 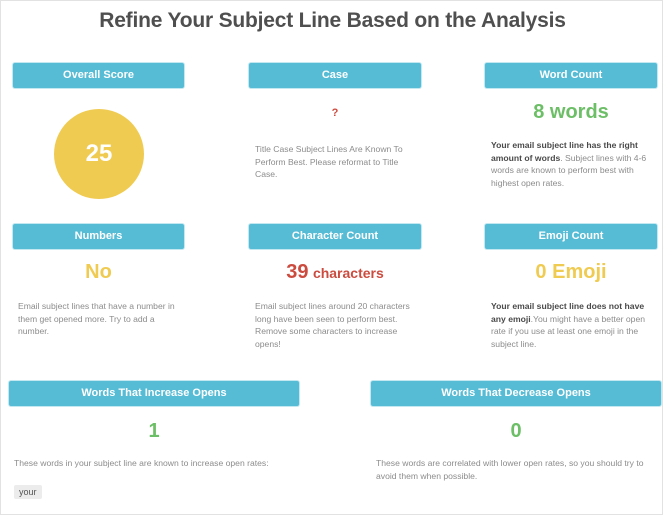 I want to click on numbers-value: No, so click(x=98, y=272).